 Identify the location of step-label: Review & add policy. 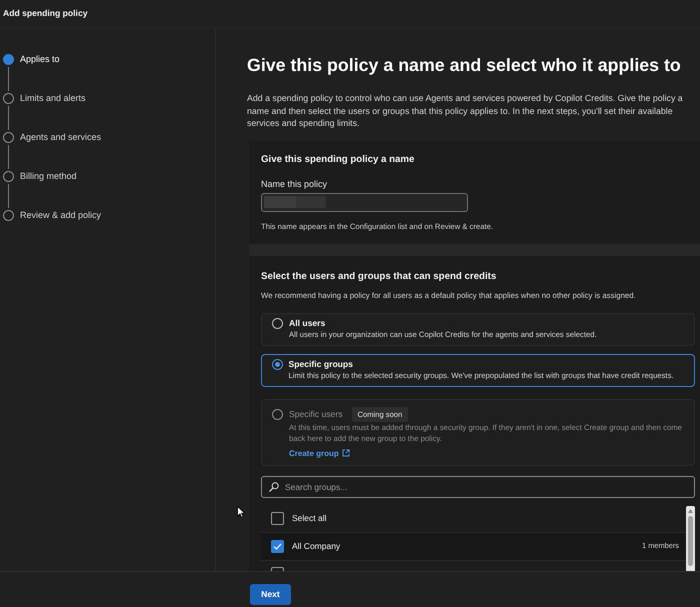
(61, 215).